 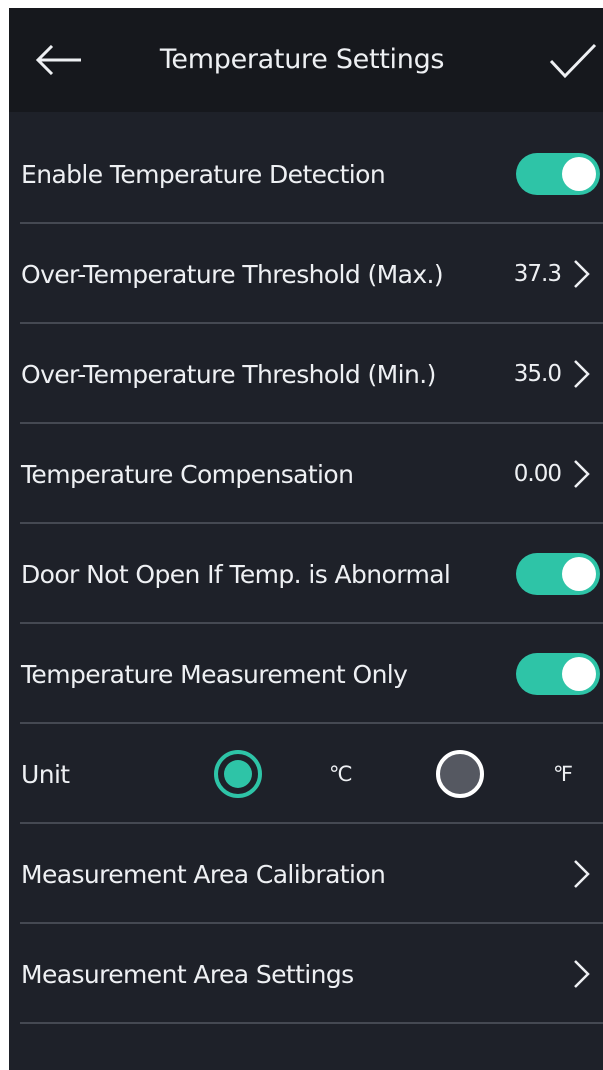 What do you see at coordinates (537, 374) in the screenshot?
I see `threshold-min-value: 35.0` at bounding box center [537, 374].